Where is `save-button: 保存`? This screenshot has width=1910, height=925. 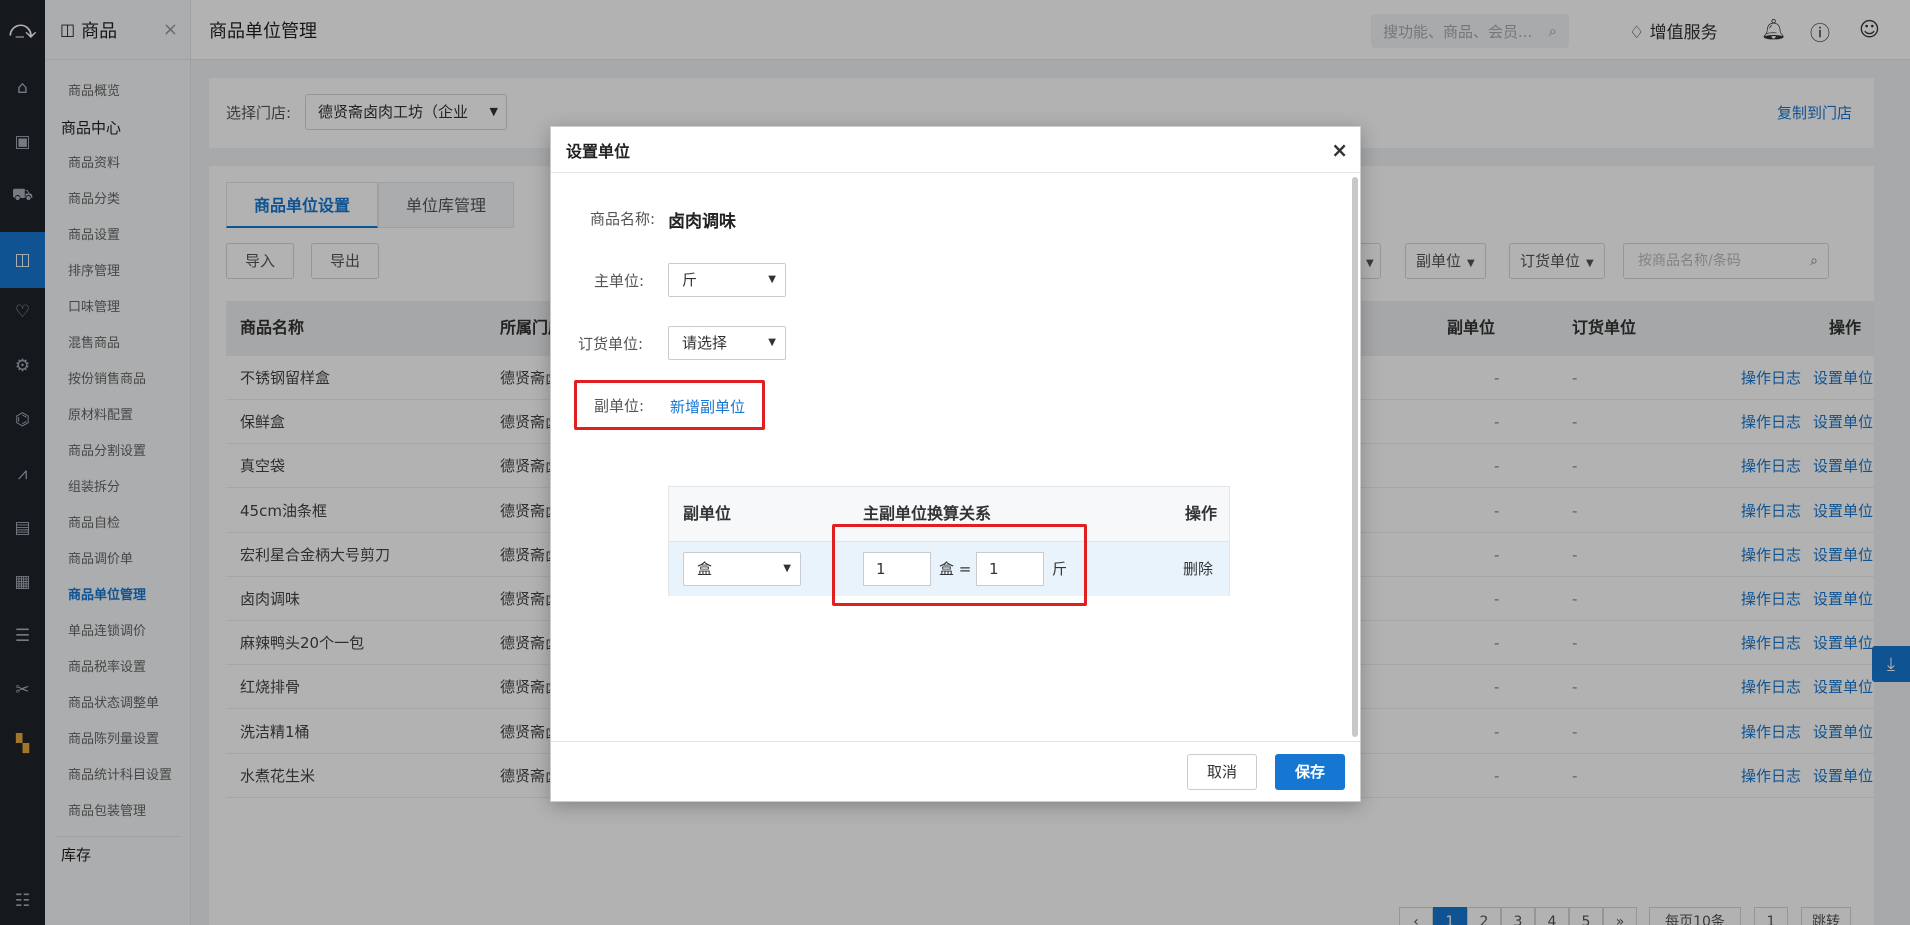 save-button: 保存 is located at coordinates (1310, 772).